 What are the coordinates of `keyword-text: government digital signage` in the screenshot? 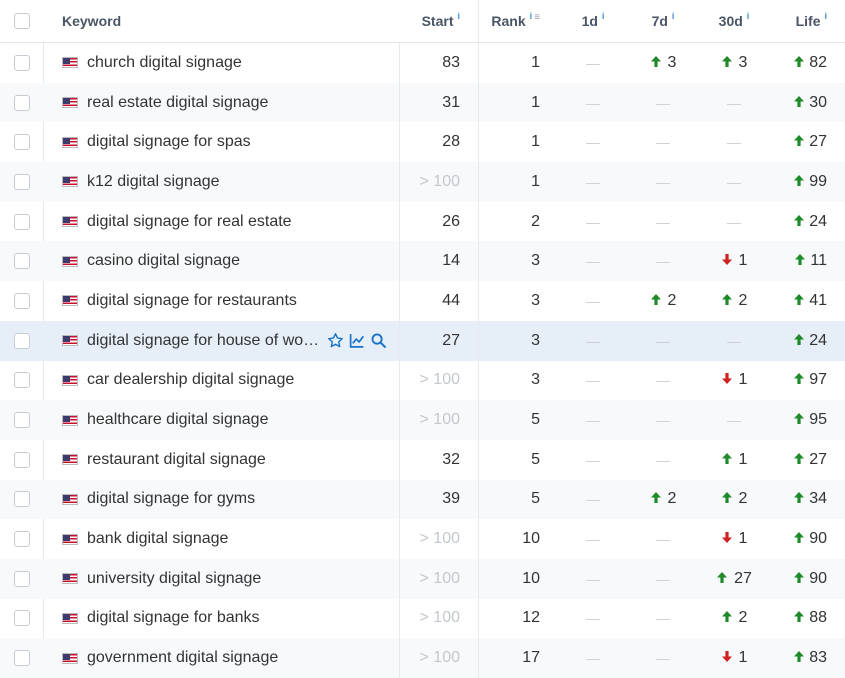 It's located at (182, 658).